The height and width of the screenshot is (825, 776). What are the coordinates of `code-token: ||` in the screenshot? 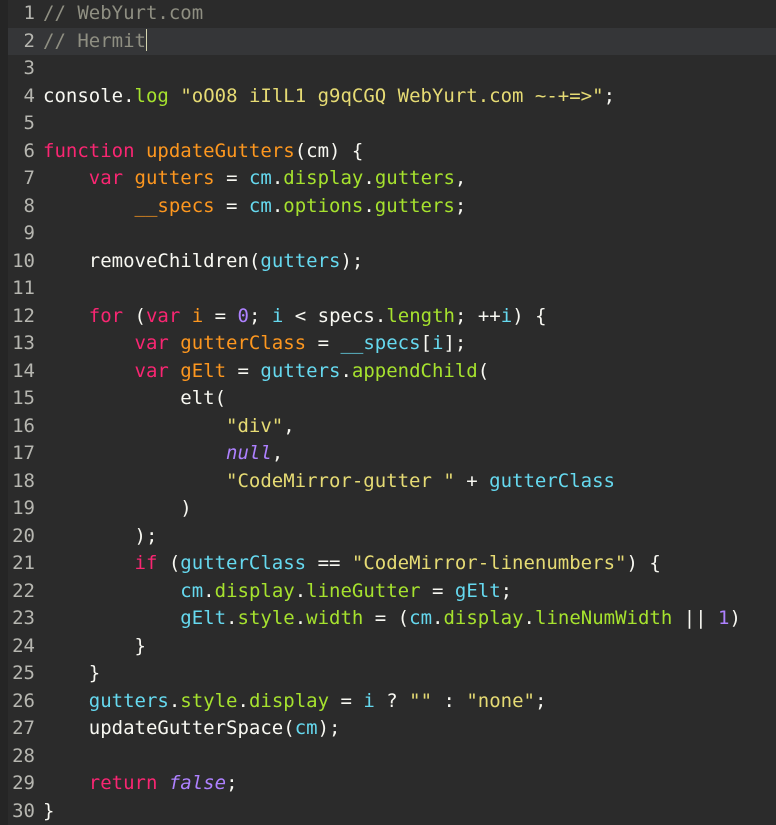 It's located at (695, 618).